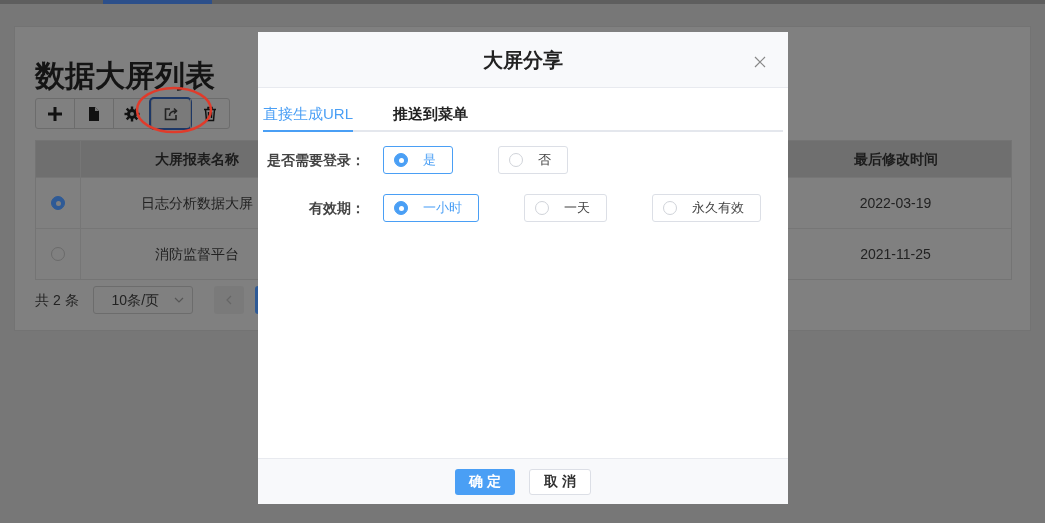  I want to click on table-cell-text: 2021-11-25, so click(895, 254).